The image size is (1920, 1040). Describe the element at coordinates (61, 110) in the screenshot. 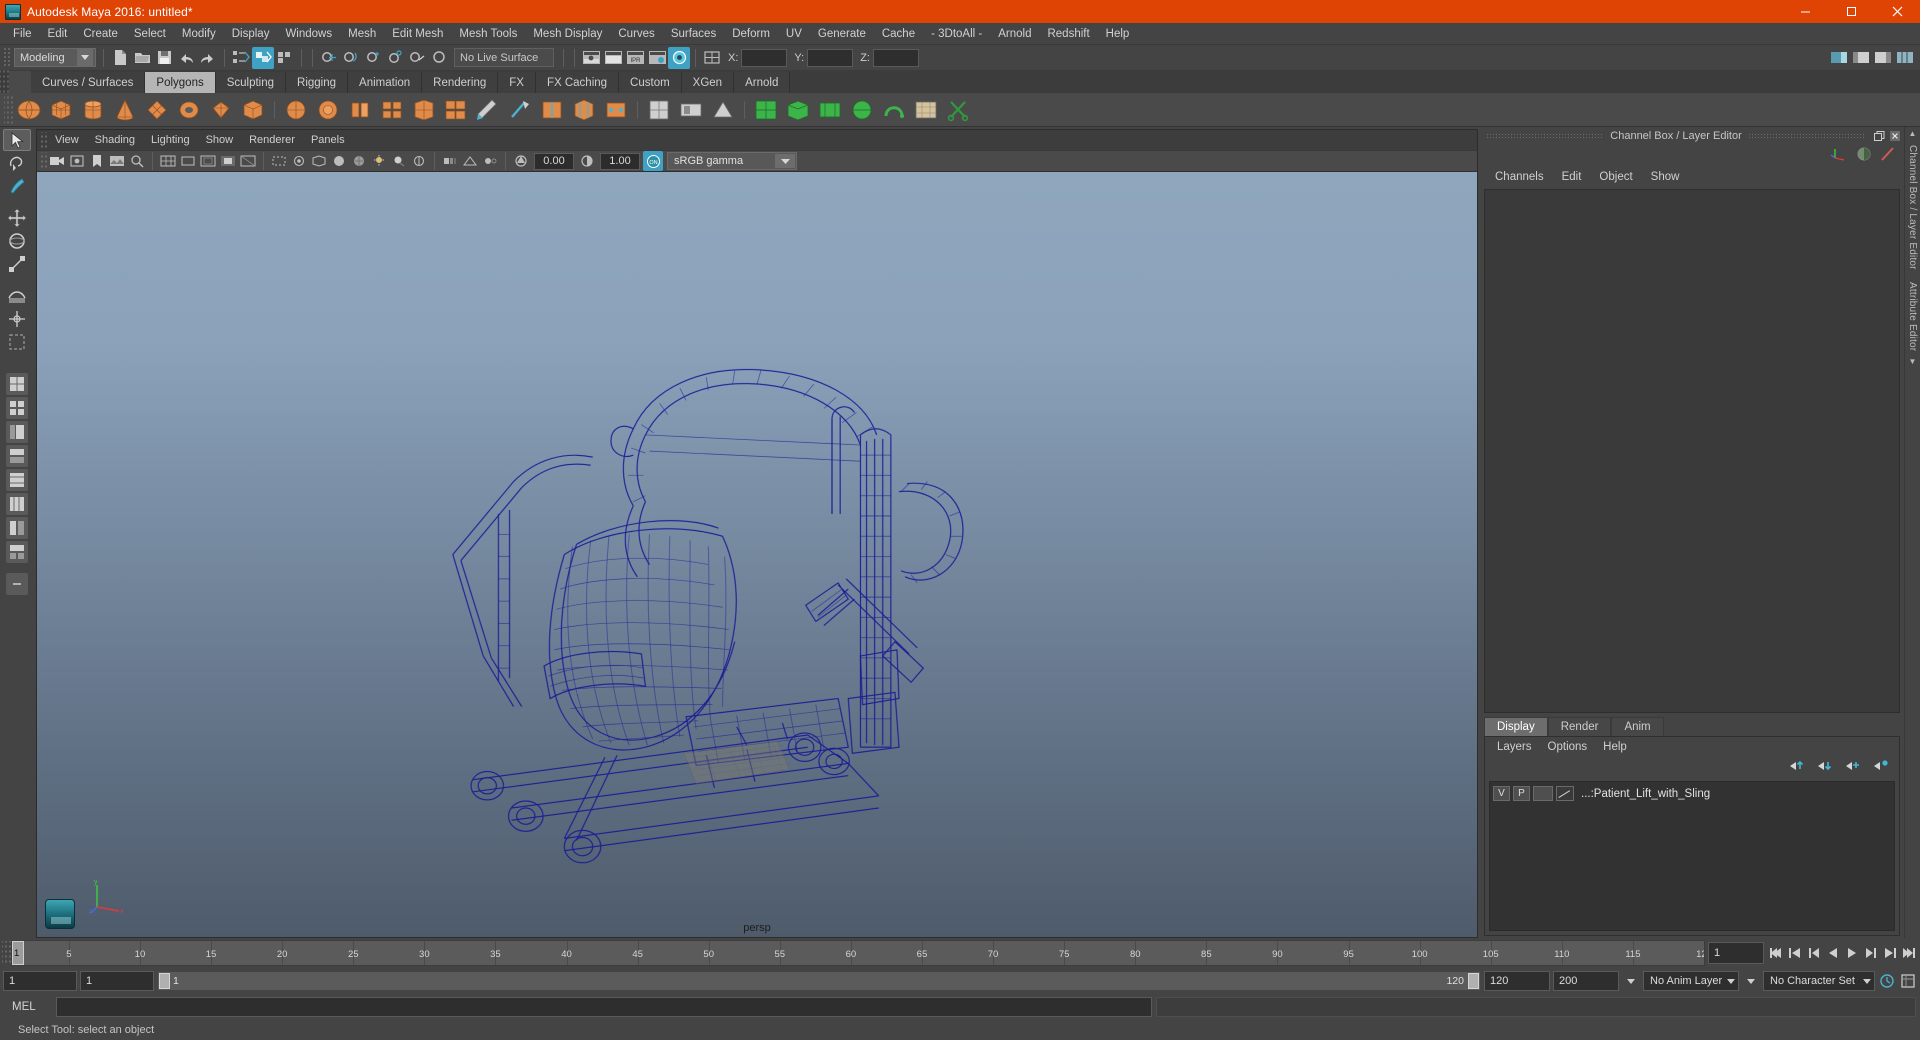

I see `polygon-cube-icon` at that location.